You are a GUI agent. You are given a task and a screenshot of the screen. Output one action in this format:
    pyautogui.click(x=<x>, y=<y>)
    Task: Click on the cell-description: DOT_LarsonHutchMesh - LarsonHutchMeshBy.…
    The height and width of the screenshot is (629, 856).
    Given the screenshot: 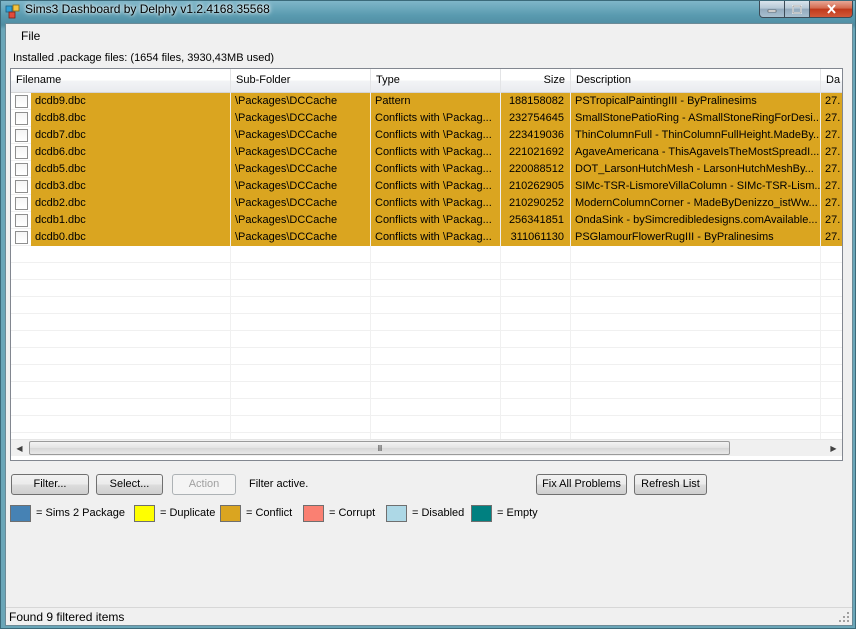 What is the action you would take?
    pyautogui.click(x=696, y=169)
    